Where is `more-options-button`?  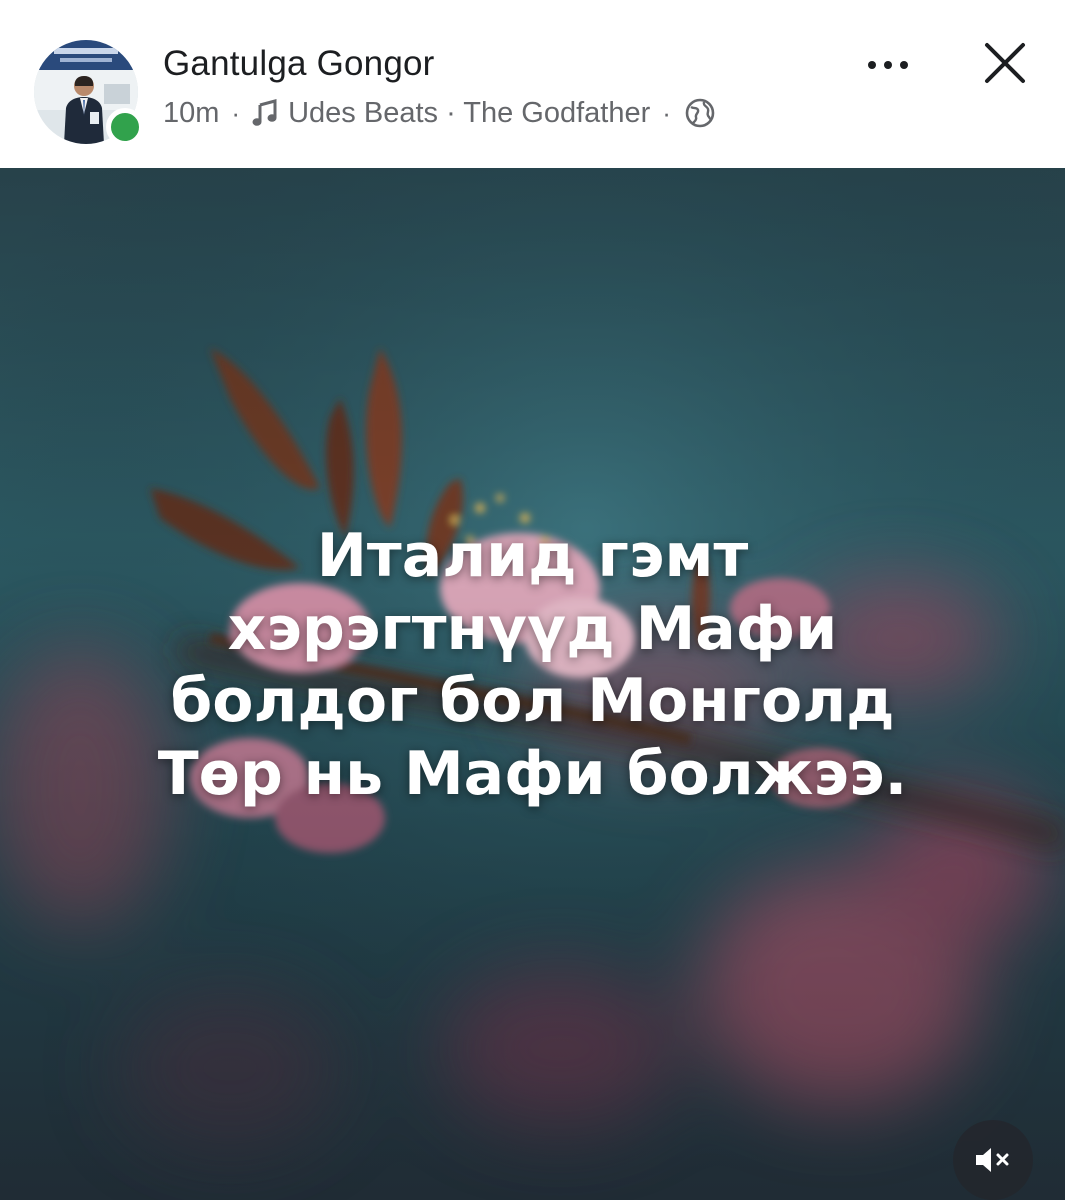
more-options-button is located at coordinates (888, 65).